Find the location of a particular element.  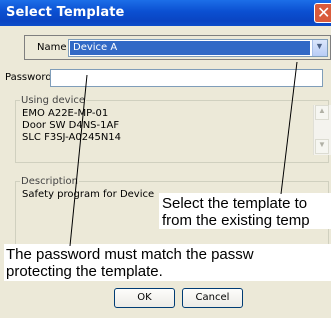

arrow-down-icon: ▼ is located at coordinates (322, 144).